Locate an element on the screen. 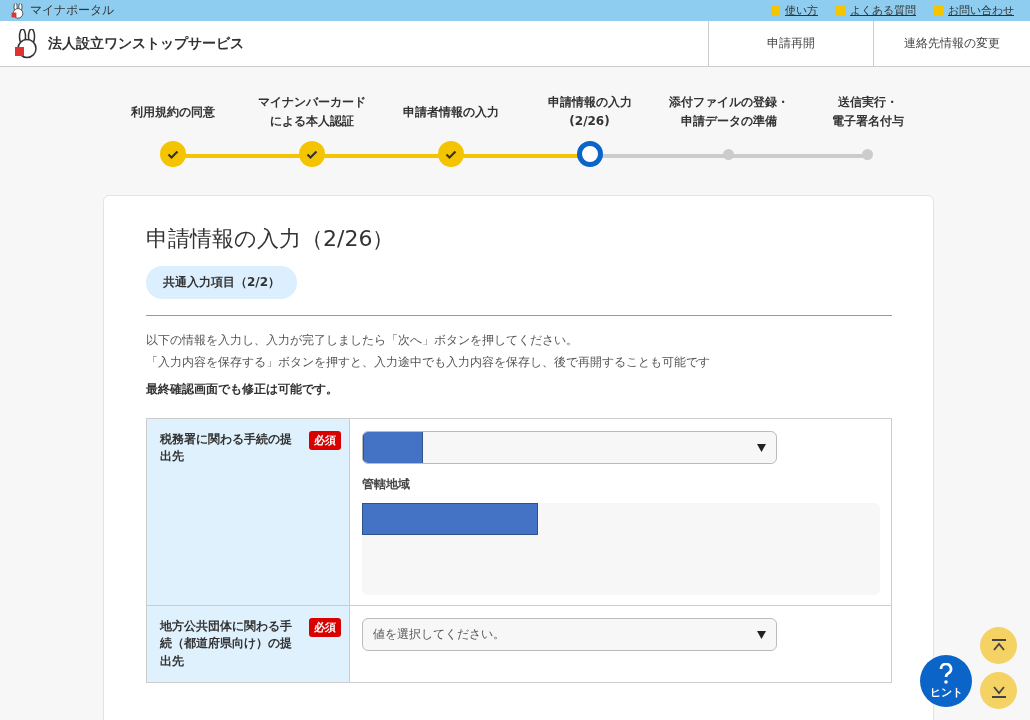 This screenshot has height=720, width=1030. question-mark-icon is located at coordinates (946, 673).